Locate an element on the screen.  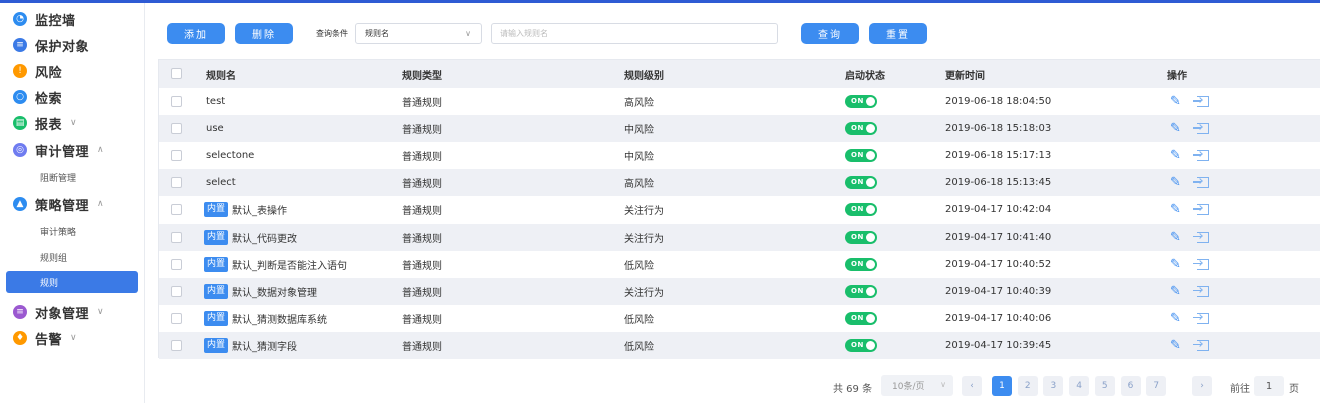
add-button: 添加 is located at coordinates (196, 33).